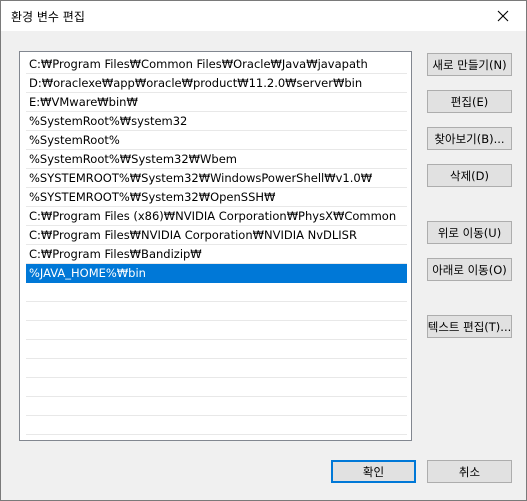  Describe the element at coordinates (469, 269) in the screenshot. I see `move-down-button: 아래로 이동(O)` at that location.